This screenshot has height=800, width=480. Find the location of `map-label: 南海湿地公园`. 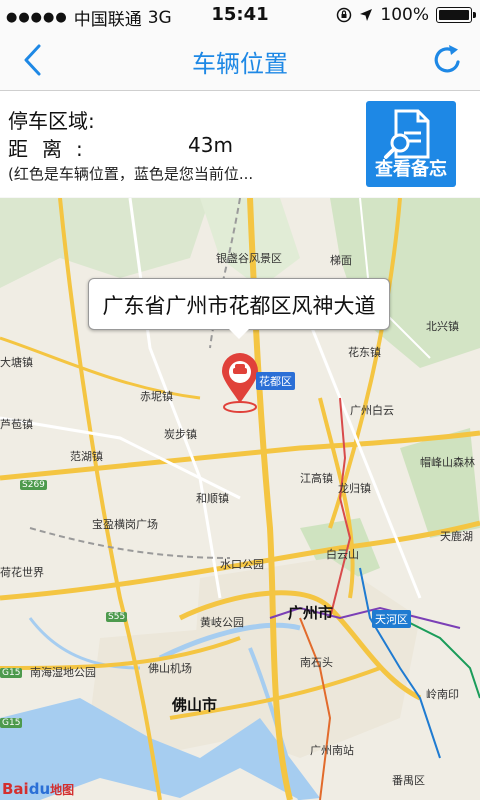

map-label: 南海湿地公园 is located at coordinates (63, 672).